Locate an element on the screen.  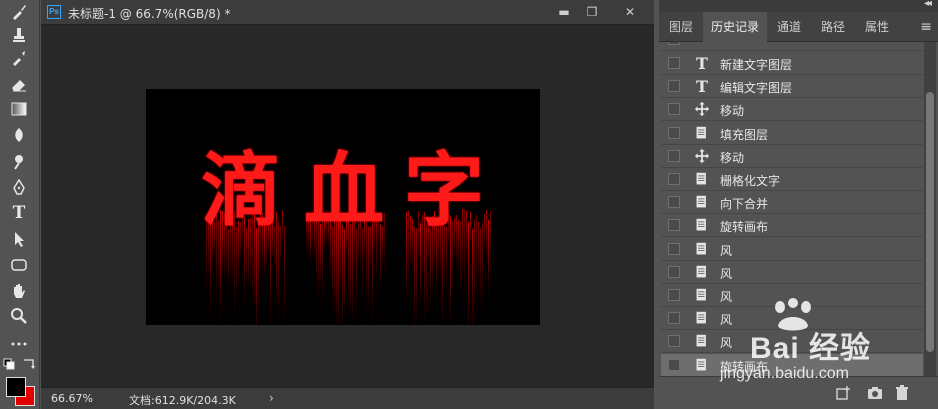
tab-channels: 通道 is located at coordinates (789, 27).